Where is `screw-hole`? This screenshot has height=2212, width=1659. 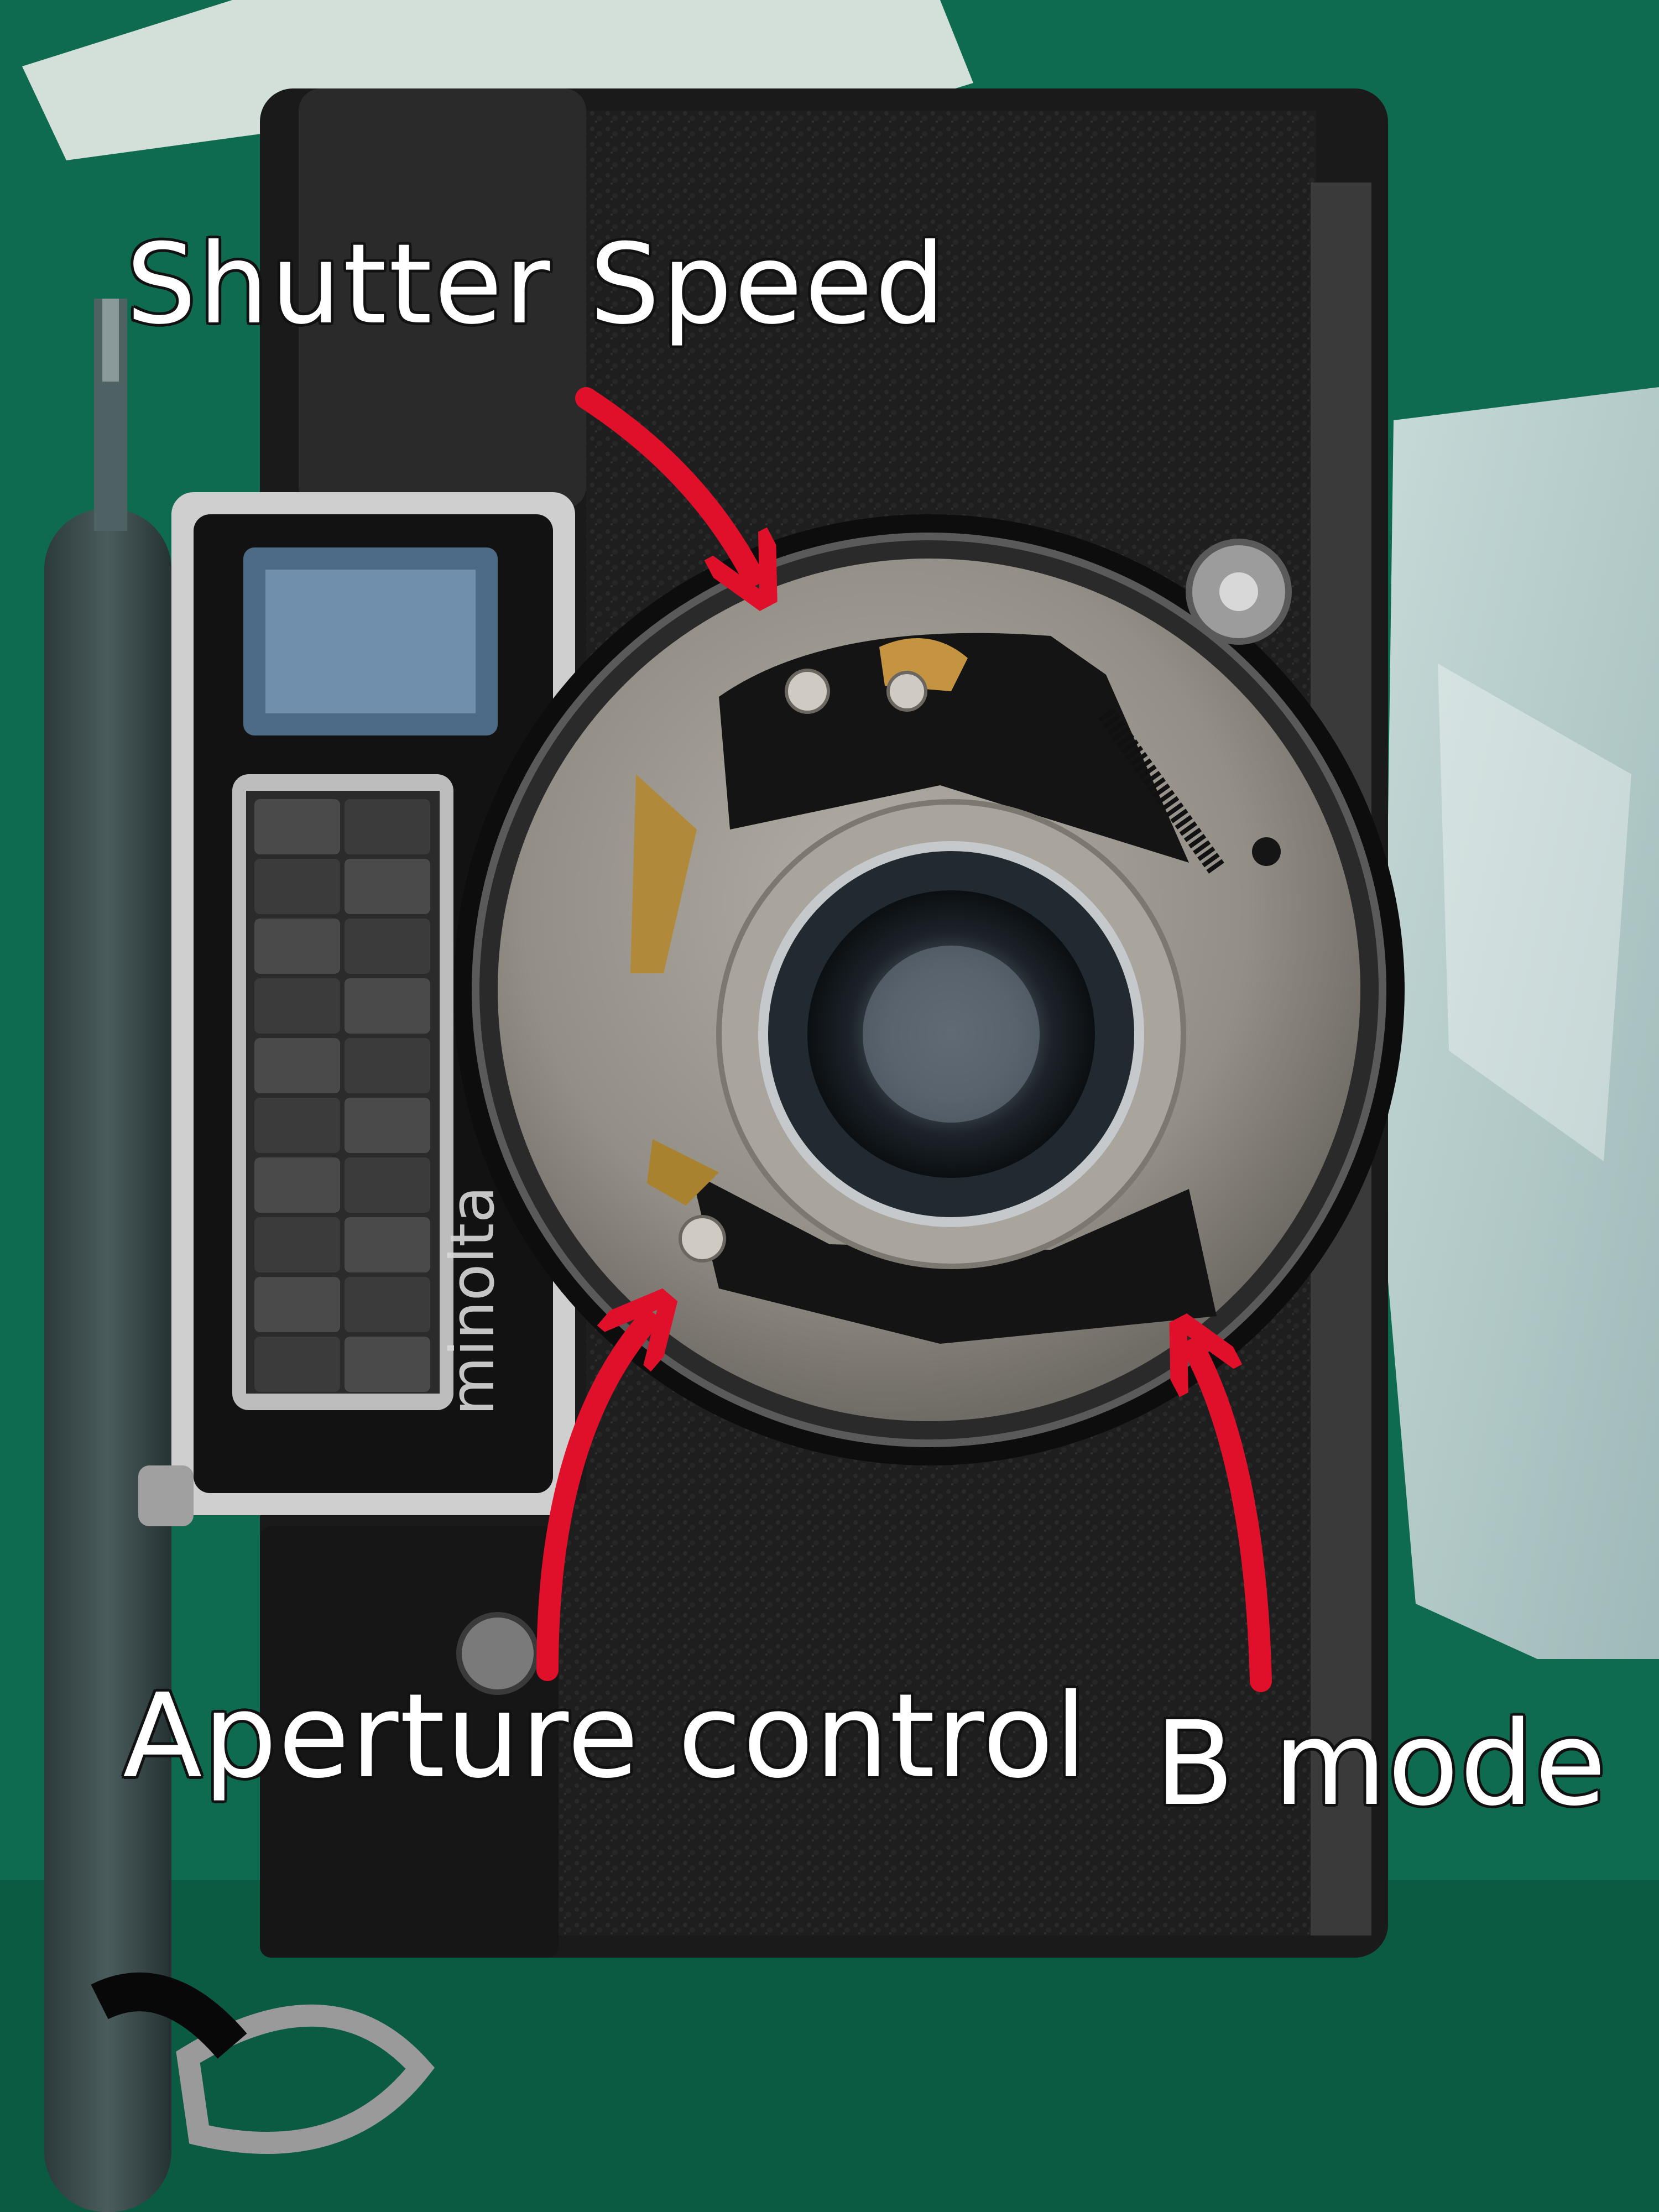 screw-hole is located at coordinates (1267, 851).